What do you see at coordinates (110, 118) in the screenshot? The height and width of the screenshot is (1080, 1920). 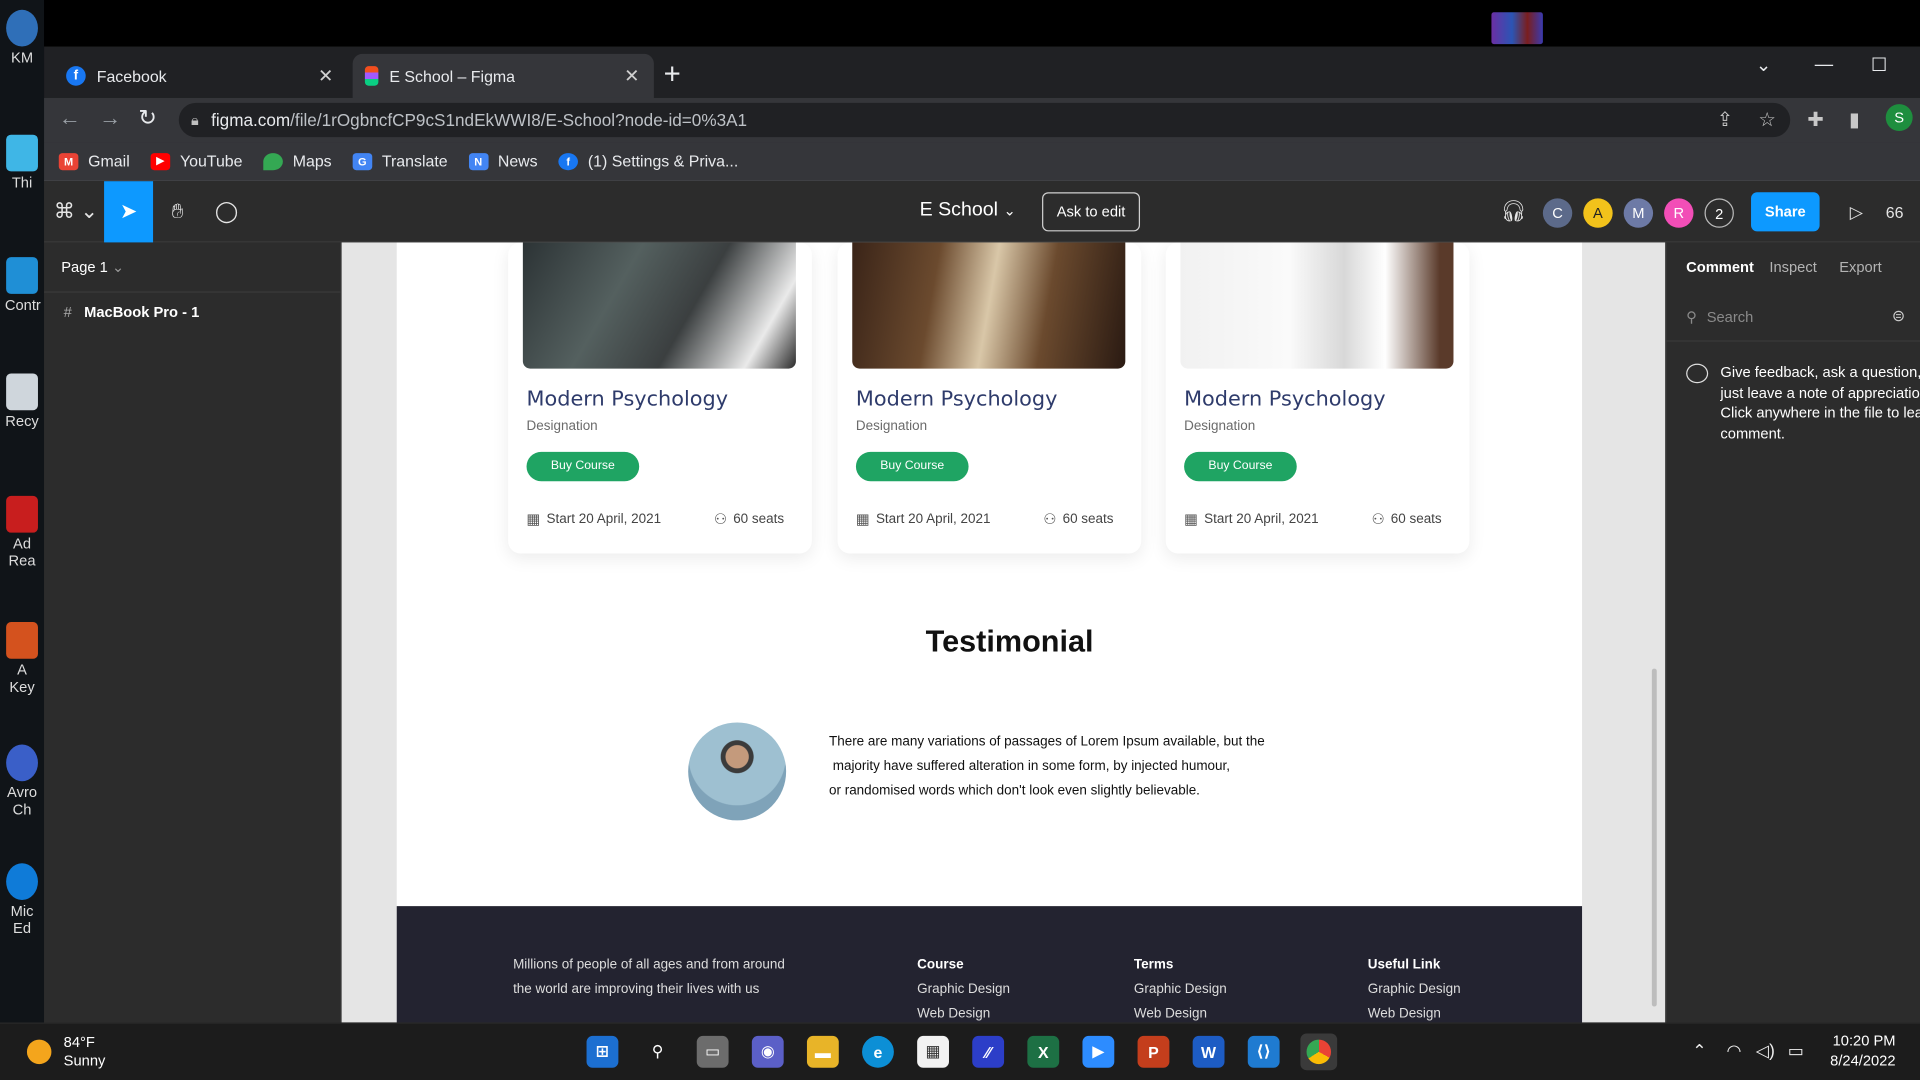 I see `forward-arrow-icon: →` at bounding box center [110, 118].